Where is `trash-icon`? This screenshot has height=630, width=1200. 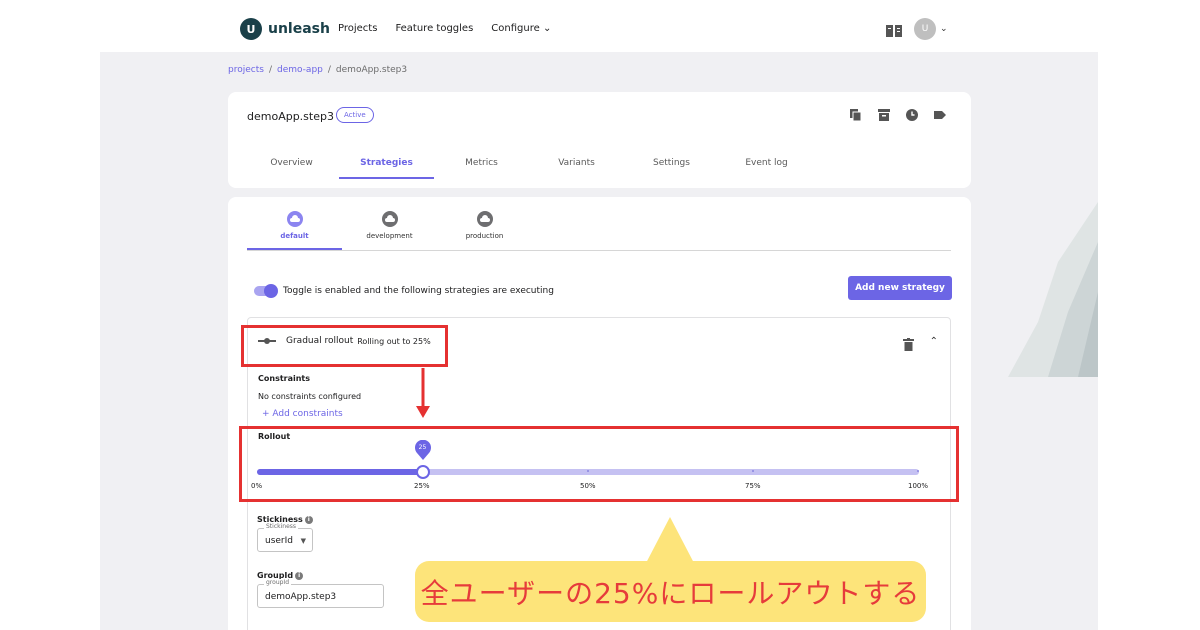 trash-icon is located at coordinates (908, 344).